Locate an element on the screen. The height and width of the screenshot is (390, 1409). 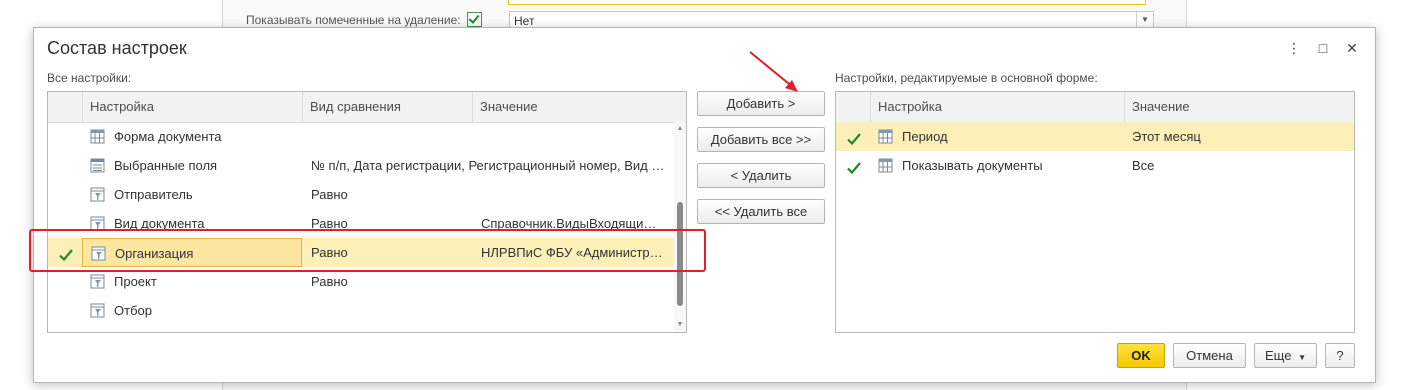
table-row: Отправитель Равно is located at coordinates (361, 194).